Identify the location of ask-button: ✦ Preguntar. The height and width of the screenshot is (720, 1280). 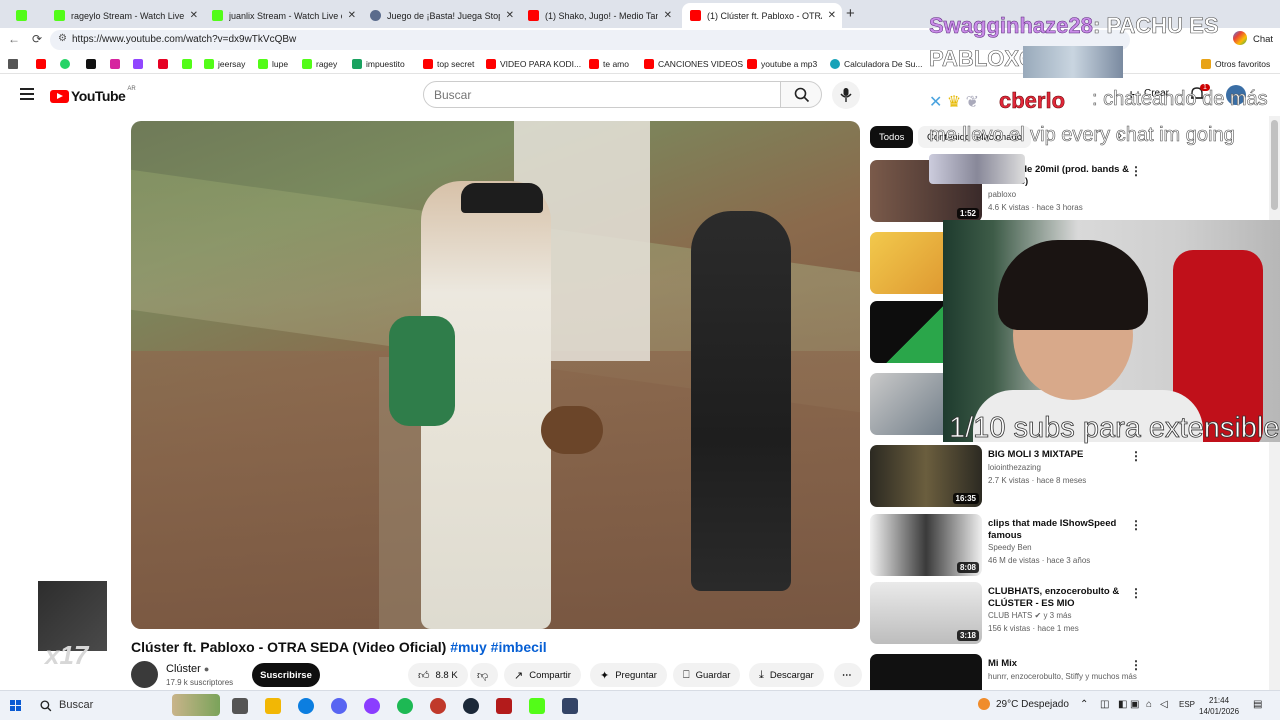
(628, 675).